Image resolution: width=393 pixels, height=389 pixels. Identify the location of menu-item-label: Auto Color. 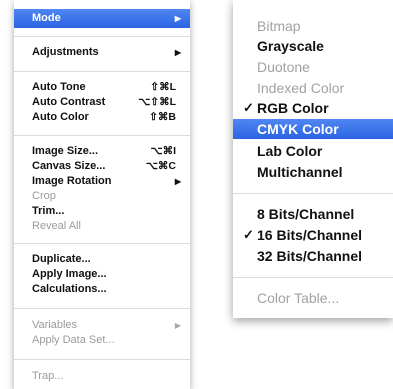
(60, 117).